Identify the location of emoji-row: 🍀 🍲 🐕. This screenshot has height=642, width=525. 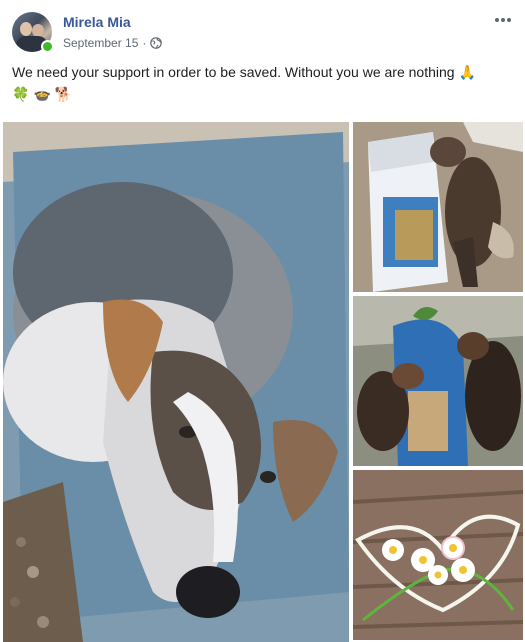
(42, 94).